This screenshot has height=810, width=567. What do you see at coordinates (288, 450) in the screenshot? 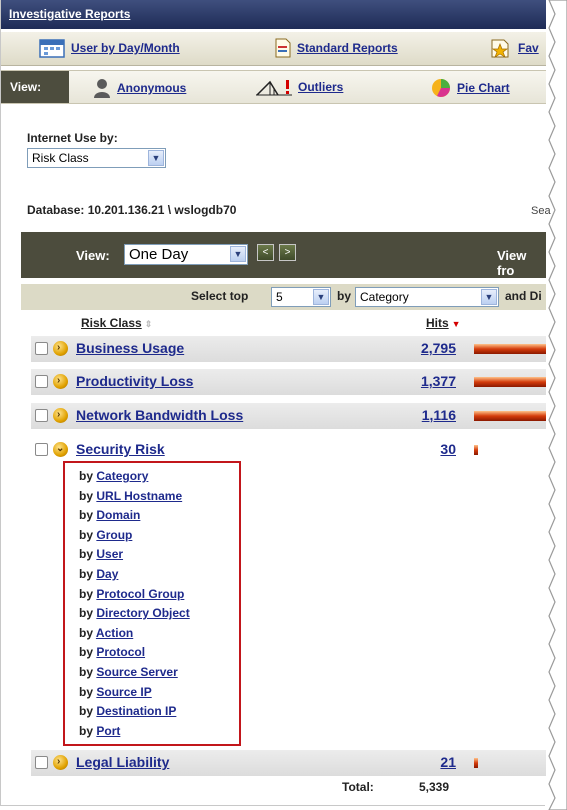
I see `table-row-expanded: ⌄ Security Risk 30` at bounding box center [288, 450].